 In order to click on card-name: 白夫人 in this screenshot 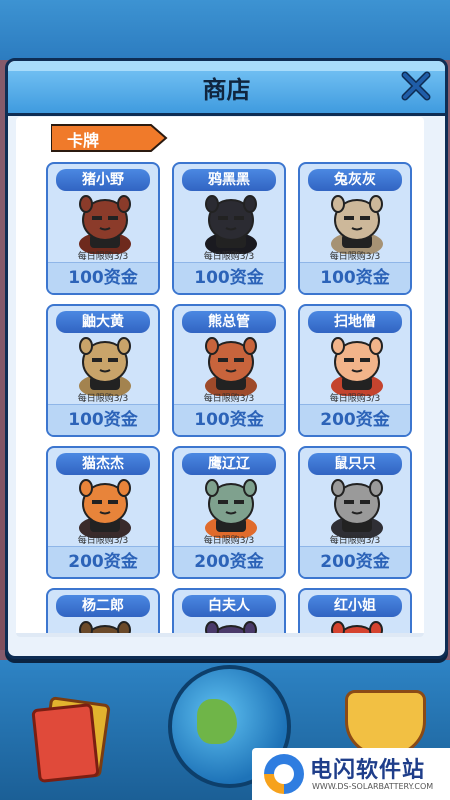, I will do `click(229, 606)`.